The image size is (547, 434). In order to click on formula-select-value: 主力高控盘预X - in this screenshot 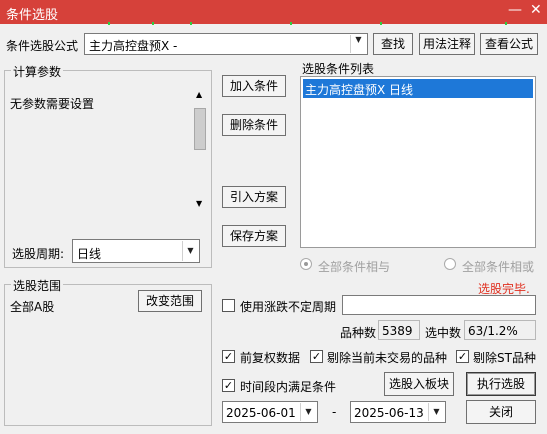, I will do `click(133, 46)`.